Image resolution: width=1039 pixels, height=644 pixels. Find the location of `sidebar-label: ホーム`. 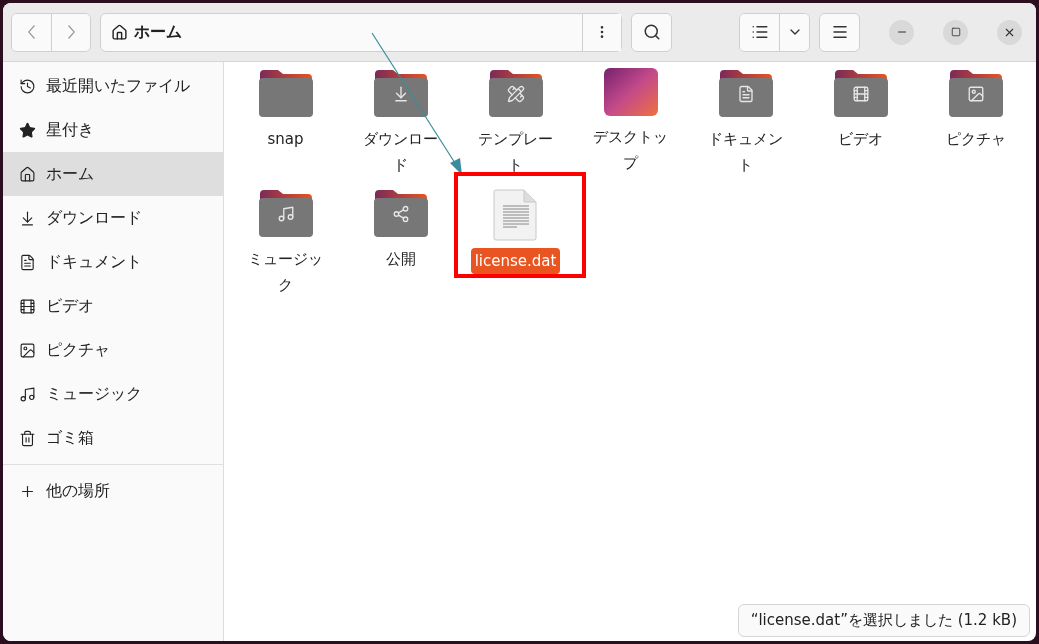

sidebar-label: ホーム is located at coordinates (70, 174).